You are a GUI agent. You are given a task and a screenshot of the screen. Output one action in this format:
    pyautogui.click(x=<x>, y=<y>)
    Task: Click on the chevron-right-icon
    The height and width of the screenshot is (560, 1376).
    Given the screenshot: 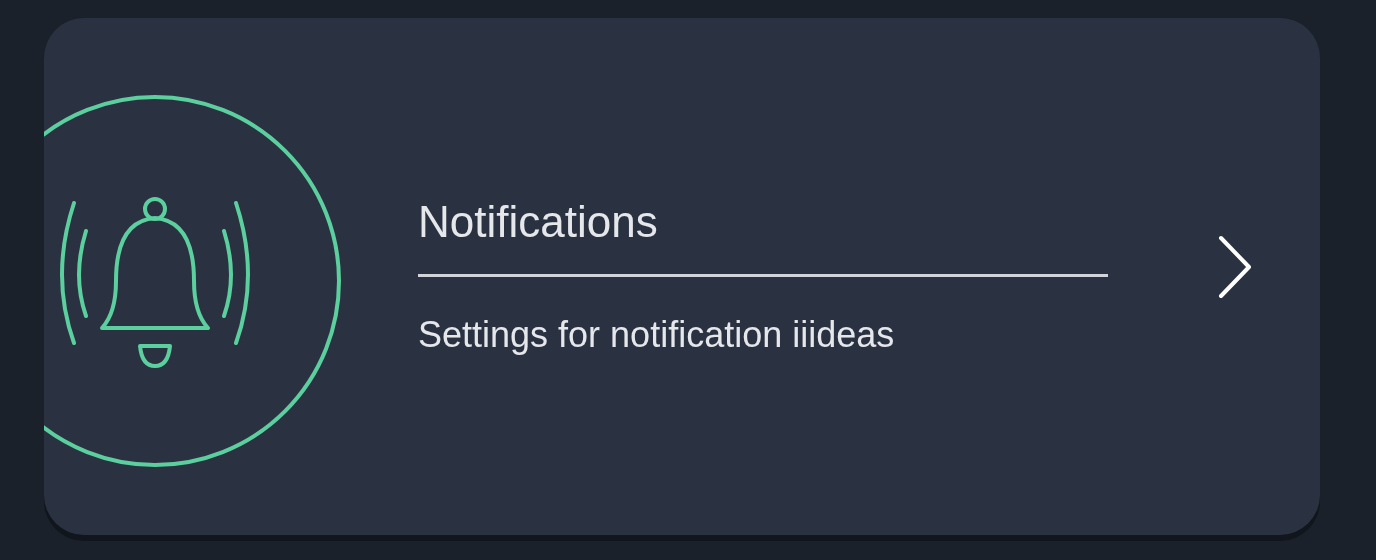 What is the action you would take?
    pyautogui.click(x=1235, y=266)
    